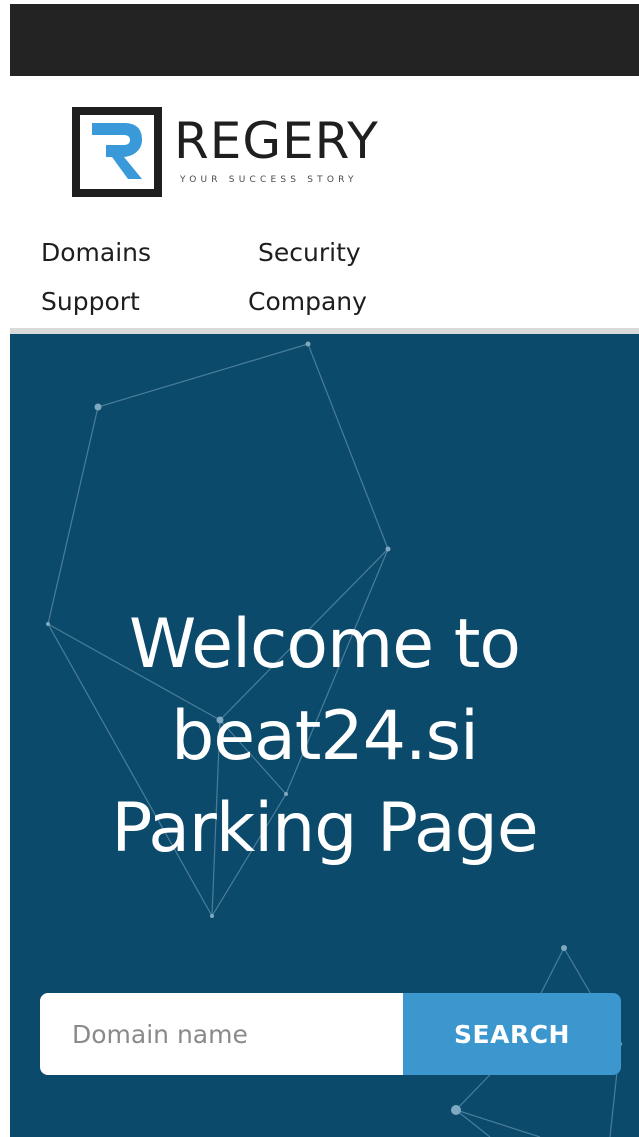  Describe the element at coordinates (96, 253) in the screenshot. I see `nav-item-domains: Domains` at that location.